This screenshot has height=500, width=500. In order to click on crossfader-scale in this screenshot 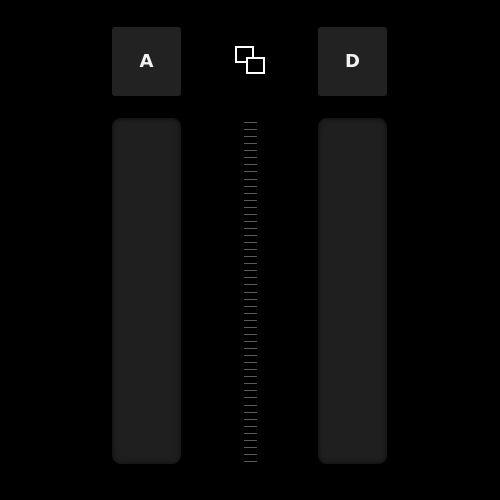, I will do `click(250, 292)`.